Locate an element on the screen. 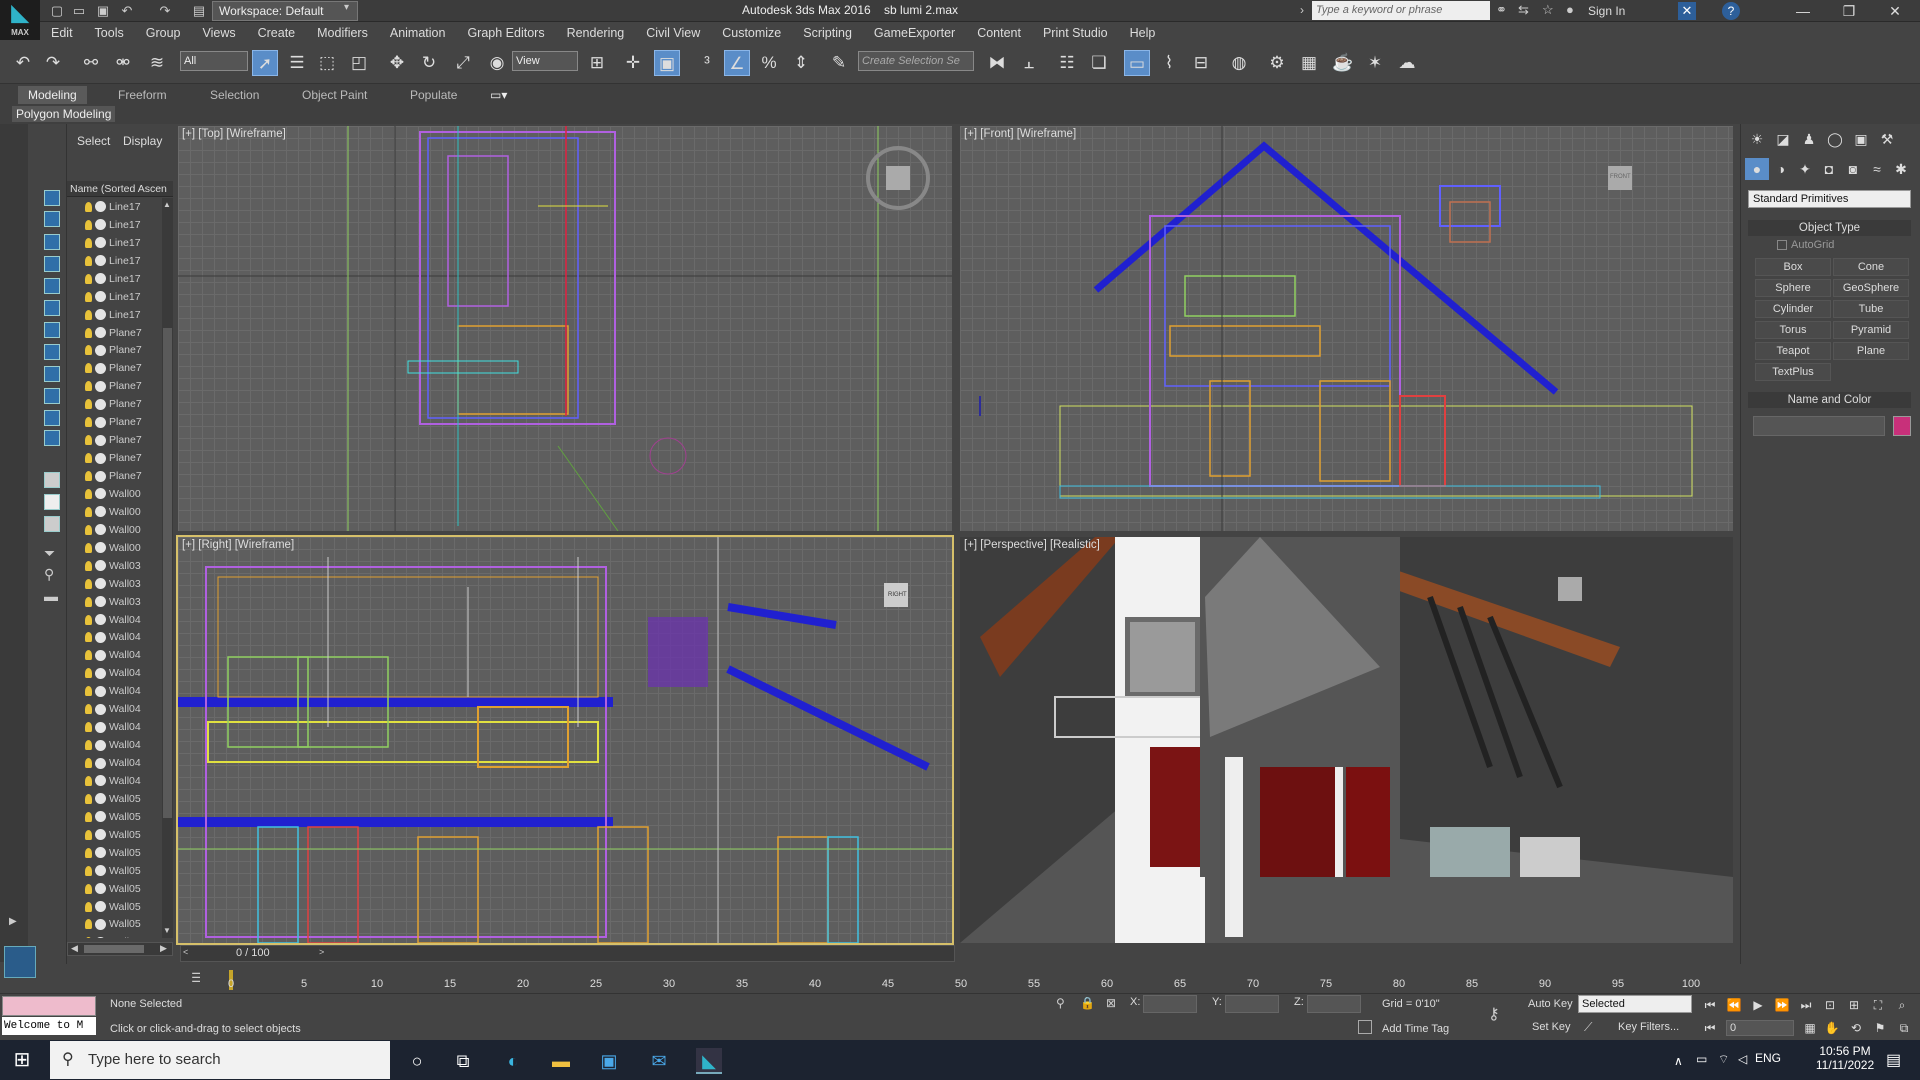 The width and height of the screenshot is (1920, 1080). object-type-rollout: Object Type is located at coordinates (1829, 228).